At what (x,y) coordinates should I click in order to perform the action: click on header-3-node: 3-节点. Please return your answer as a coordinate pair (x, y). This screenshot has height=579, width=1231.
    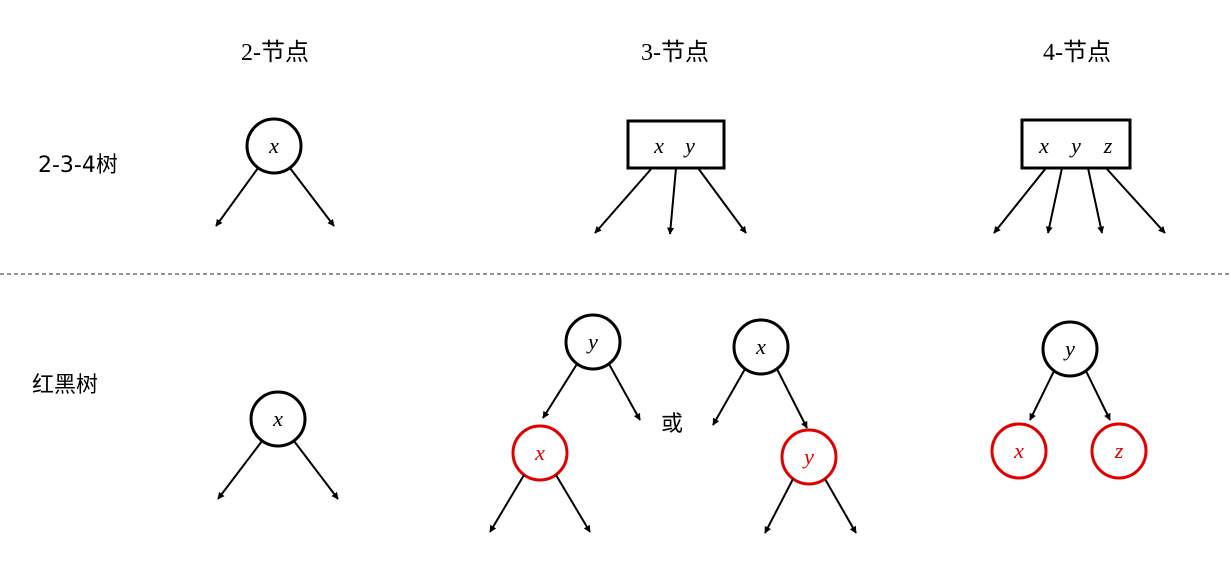
    Looking at the image, I should click on (675, 52).